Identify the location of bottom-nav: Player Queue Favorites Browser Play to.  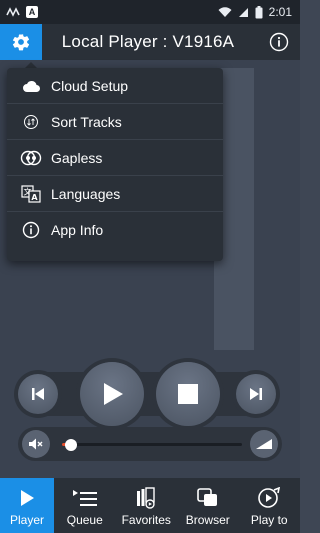
(150, 505).